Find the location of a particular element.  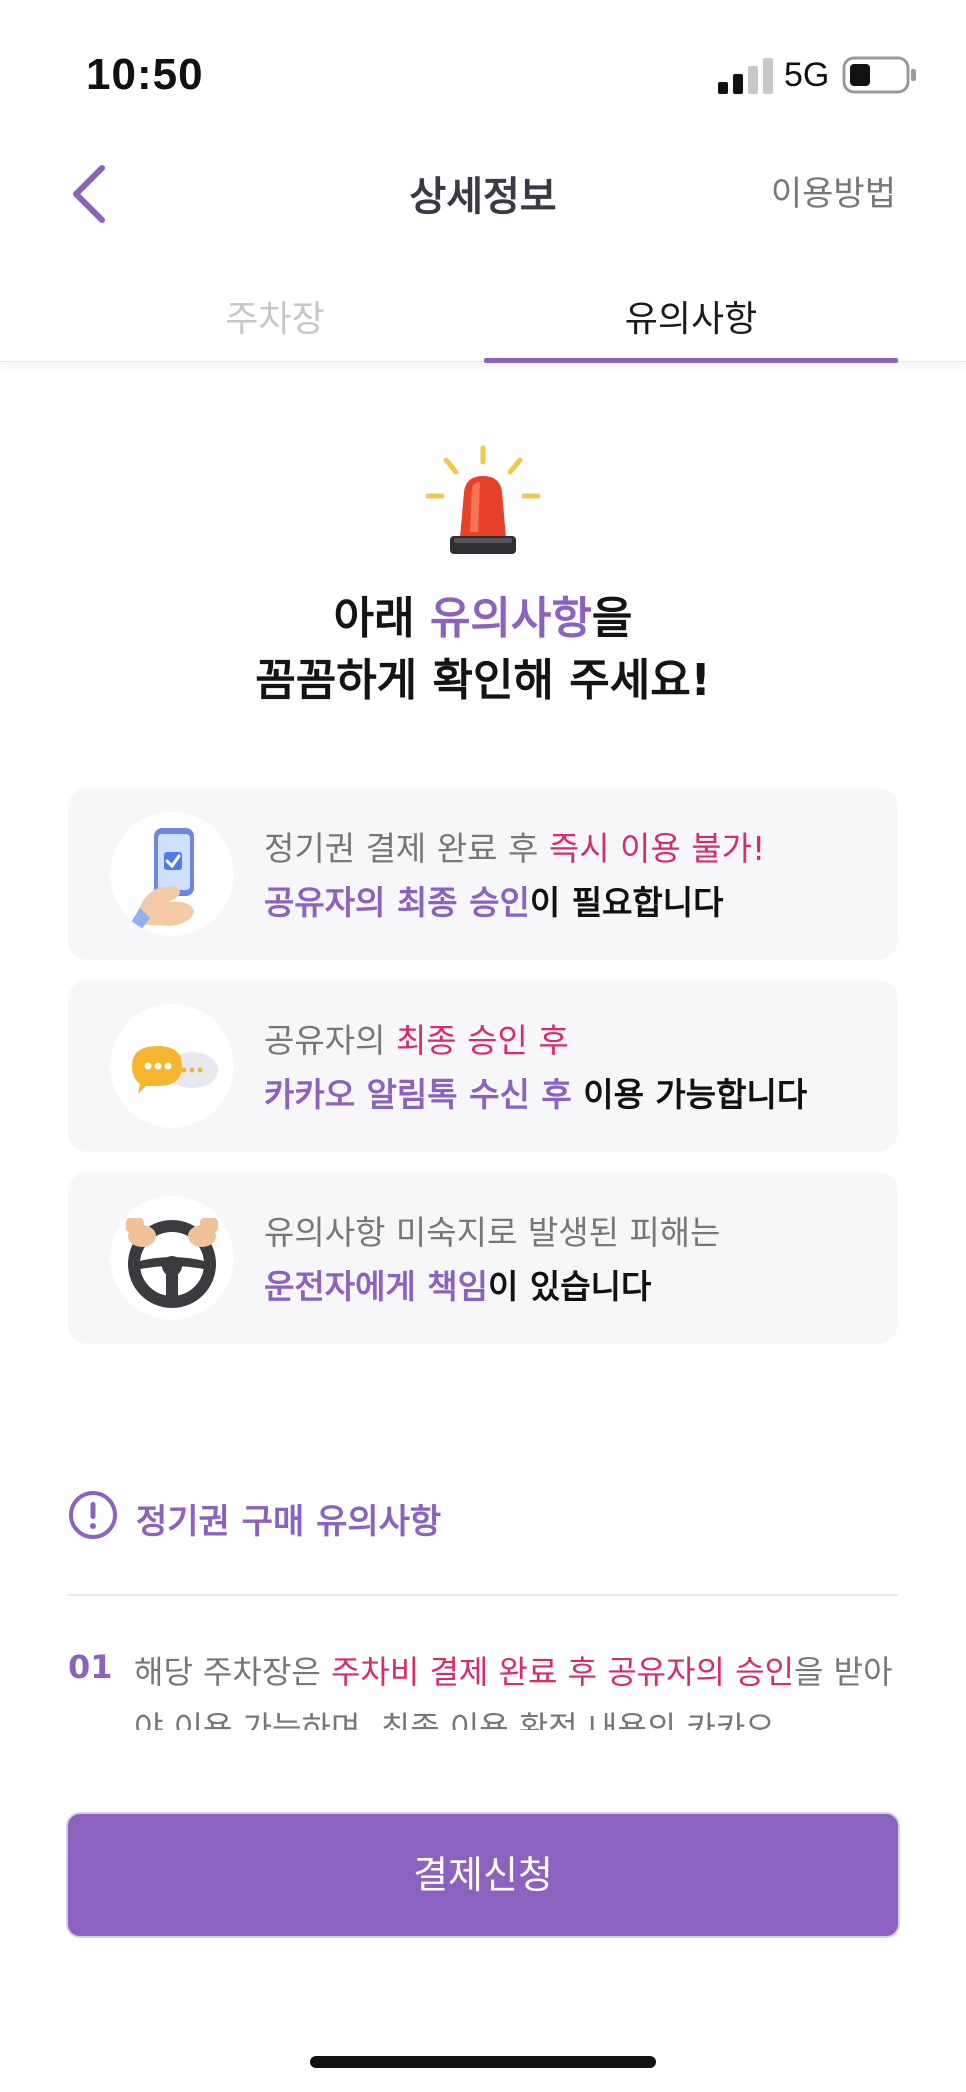

section-title: 정기권 구매 유의사항 is located at coordinates (289, 1522).